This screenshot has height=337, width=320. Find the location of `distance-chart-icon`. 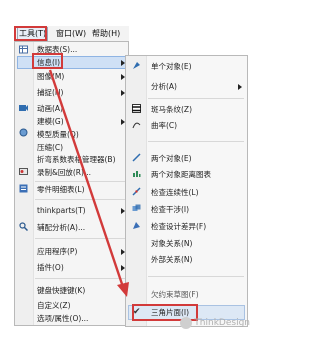

distance-chart-icon is located at coordinates (137, 174).